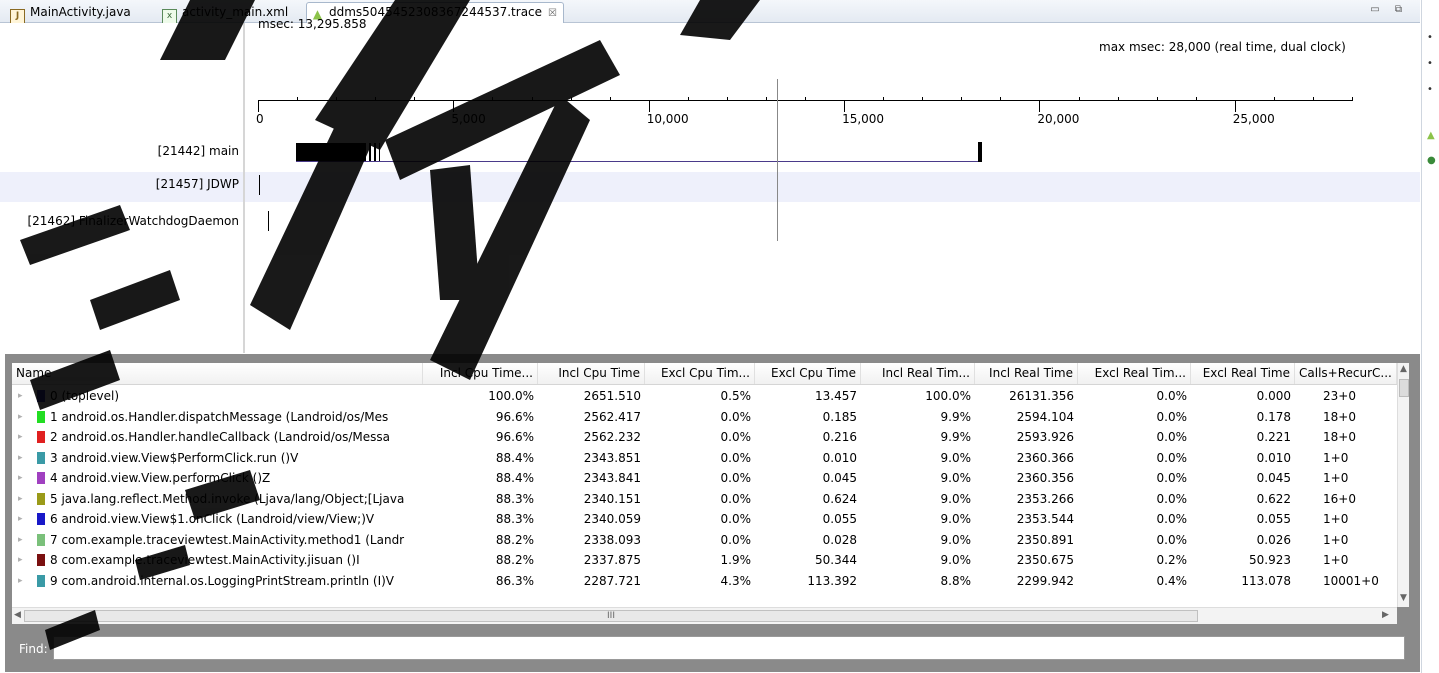 Image resolution: width=1439 pixels, height=673 pixels. I want to click on table-cell: 0.026, so click(1273, 539).